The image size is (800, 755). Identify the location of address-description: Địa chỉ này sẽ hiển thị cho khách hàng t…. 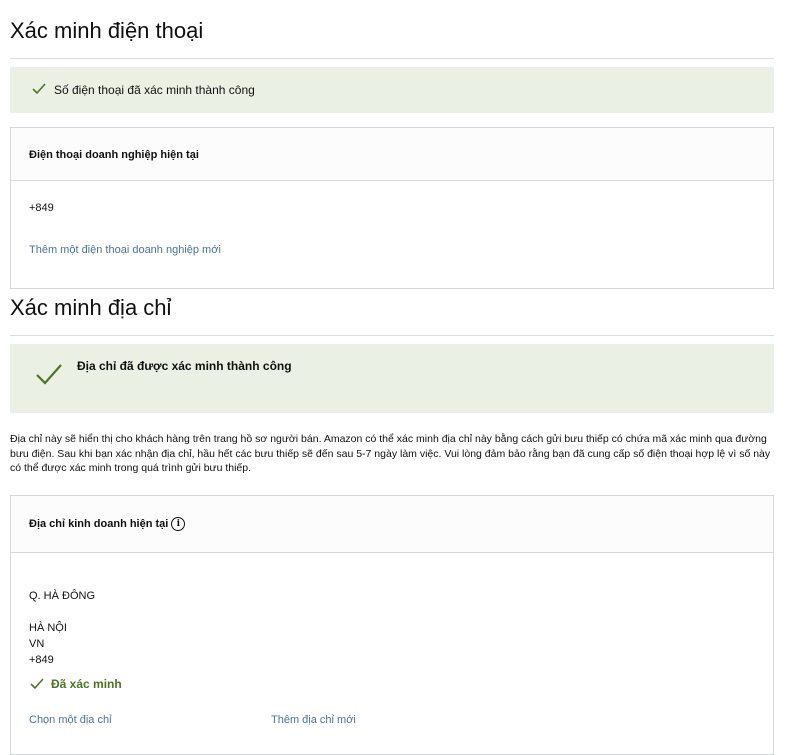
(390, 453).